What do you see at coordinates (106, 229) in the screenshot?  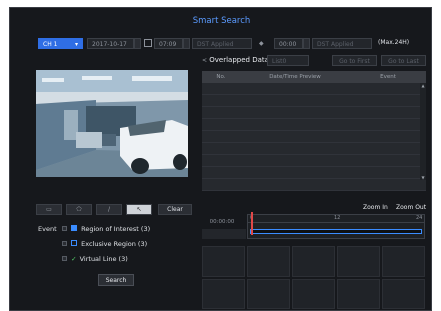 I see `event-roi-row: Region of Interest (3)` at bounding box center [106, 229].